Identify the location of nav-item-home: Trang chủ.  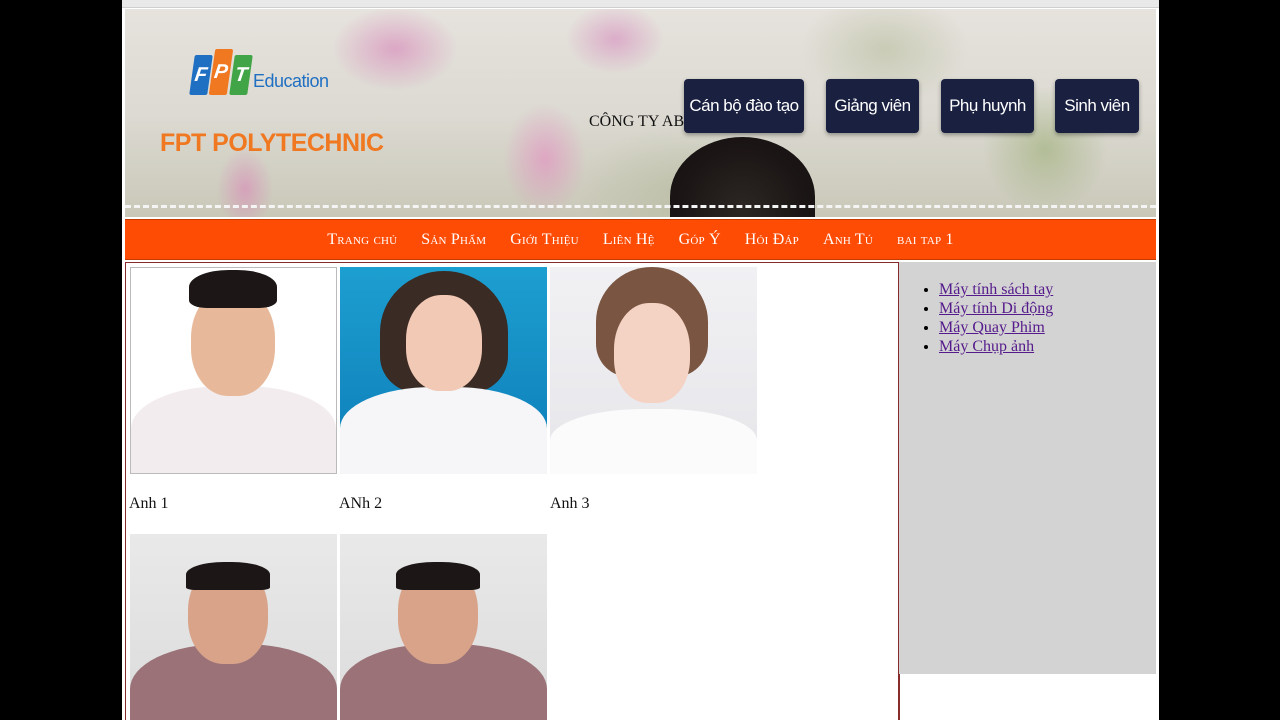
(362, 240).